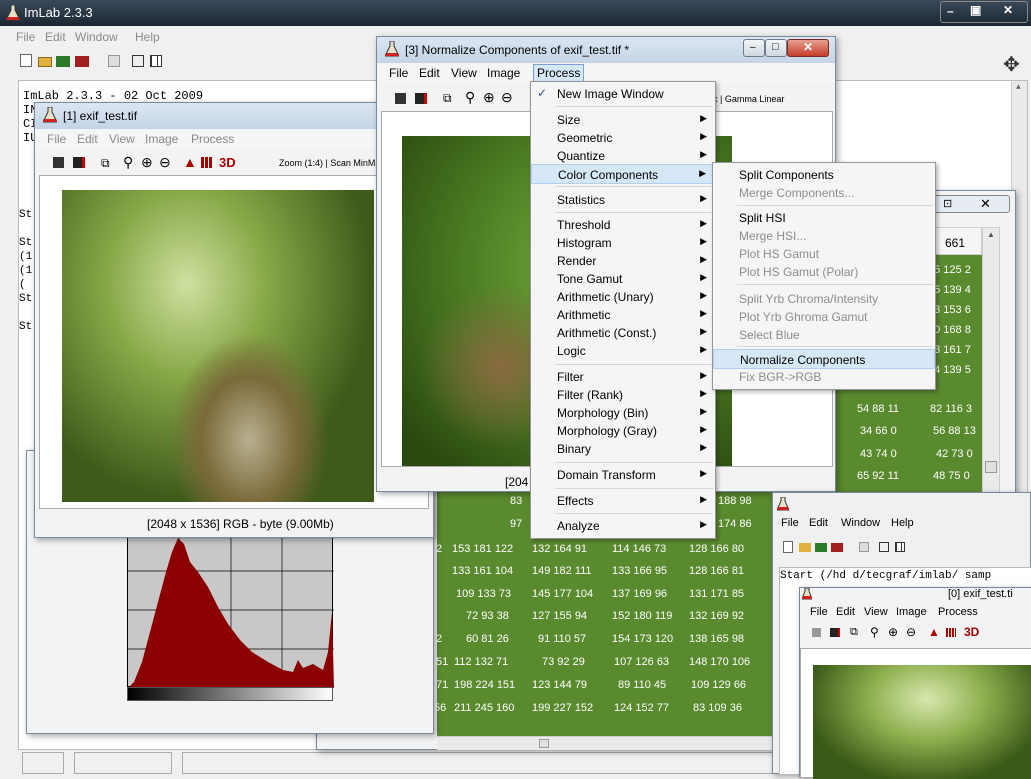  Describe the element at coordinates (623, 431) in the screenshot. I see `menu-item-morphology-gray: Morphology (Gray) ▶` at that location.